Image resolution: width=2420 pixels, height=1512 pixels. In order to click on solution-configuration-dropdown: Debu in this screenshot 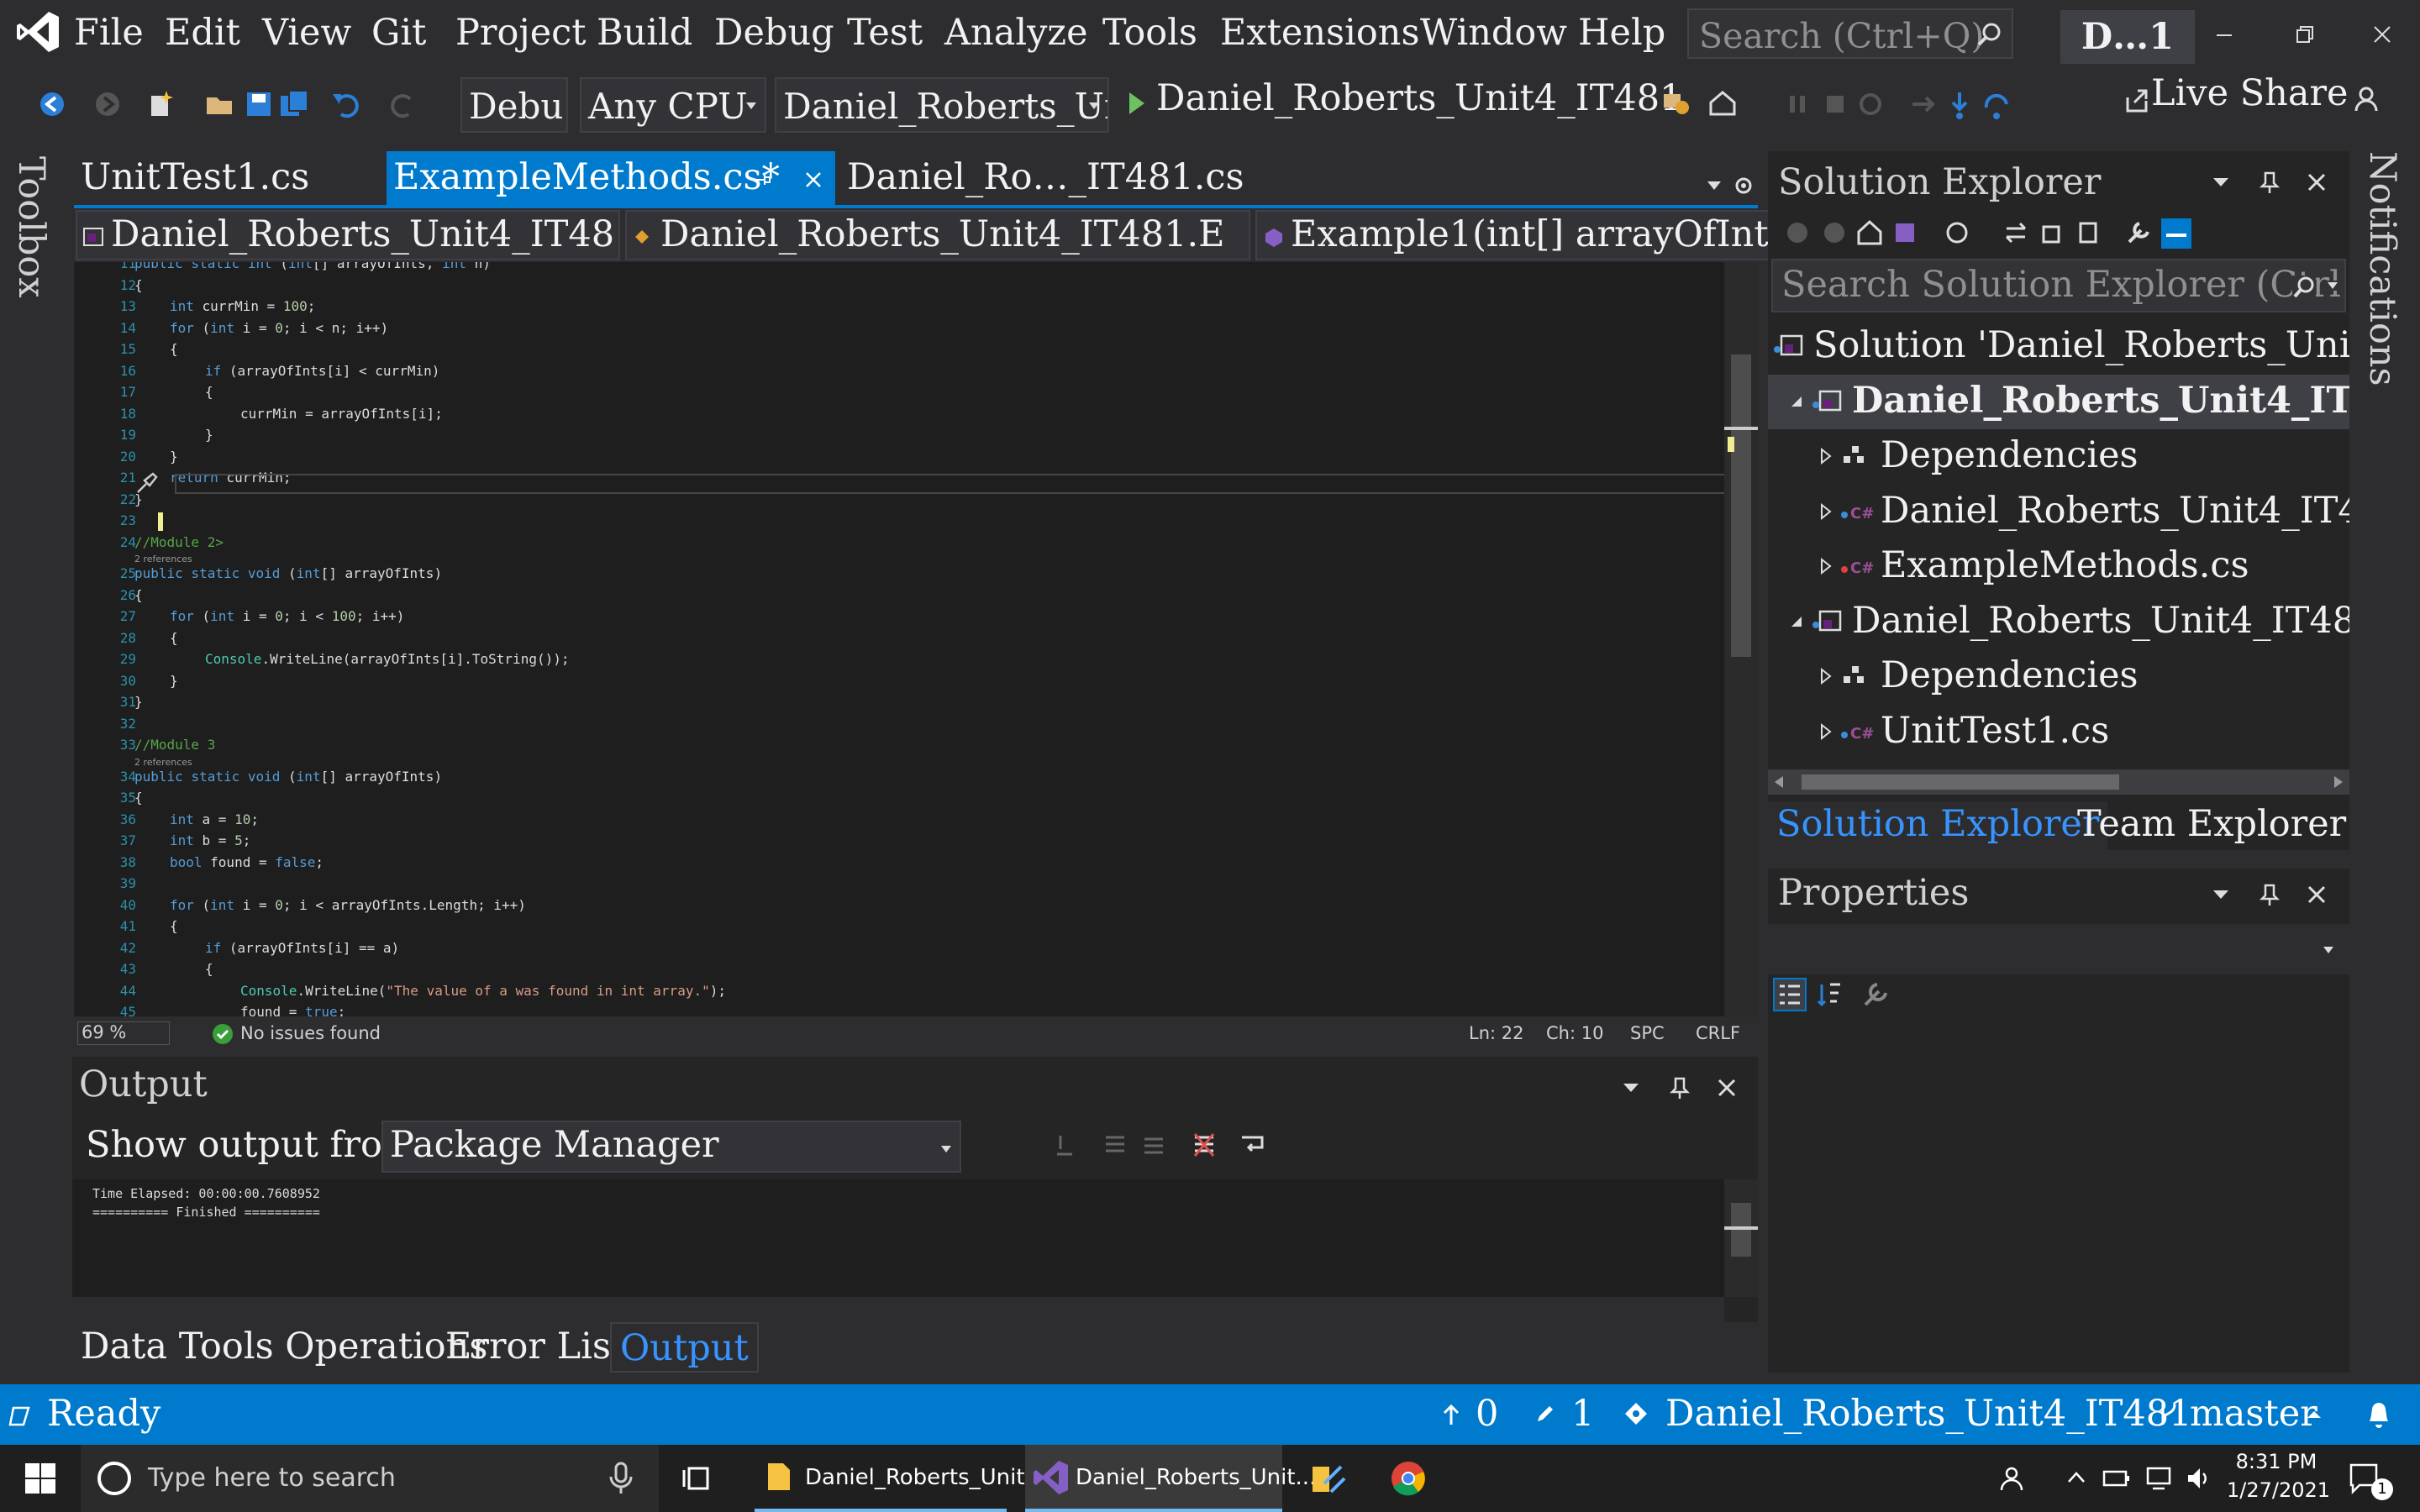, I will do `click(514, 105)`.